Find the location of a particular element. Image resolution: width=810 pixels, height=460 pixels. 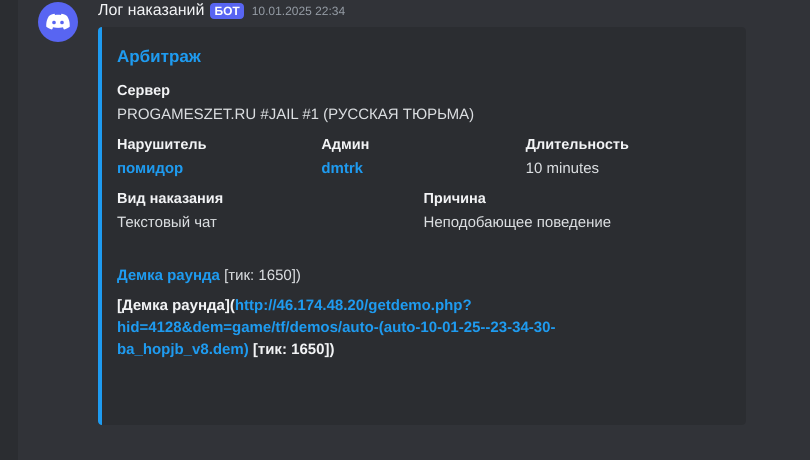

message-text: Демка раунда [тик: 1650]) is located at coordinates (209, 276).